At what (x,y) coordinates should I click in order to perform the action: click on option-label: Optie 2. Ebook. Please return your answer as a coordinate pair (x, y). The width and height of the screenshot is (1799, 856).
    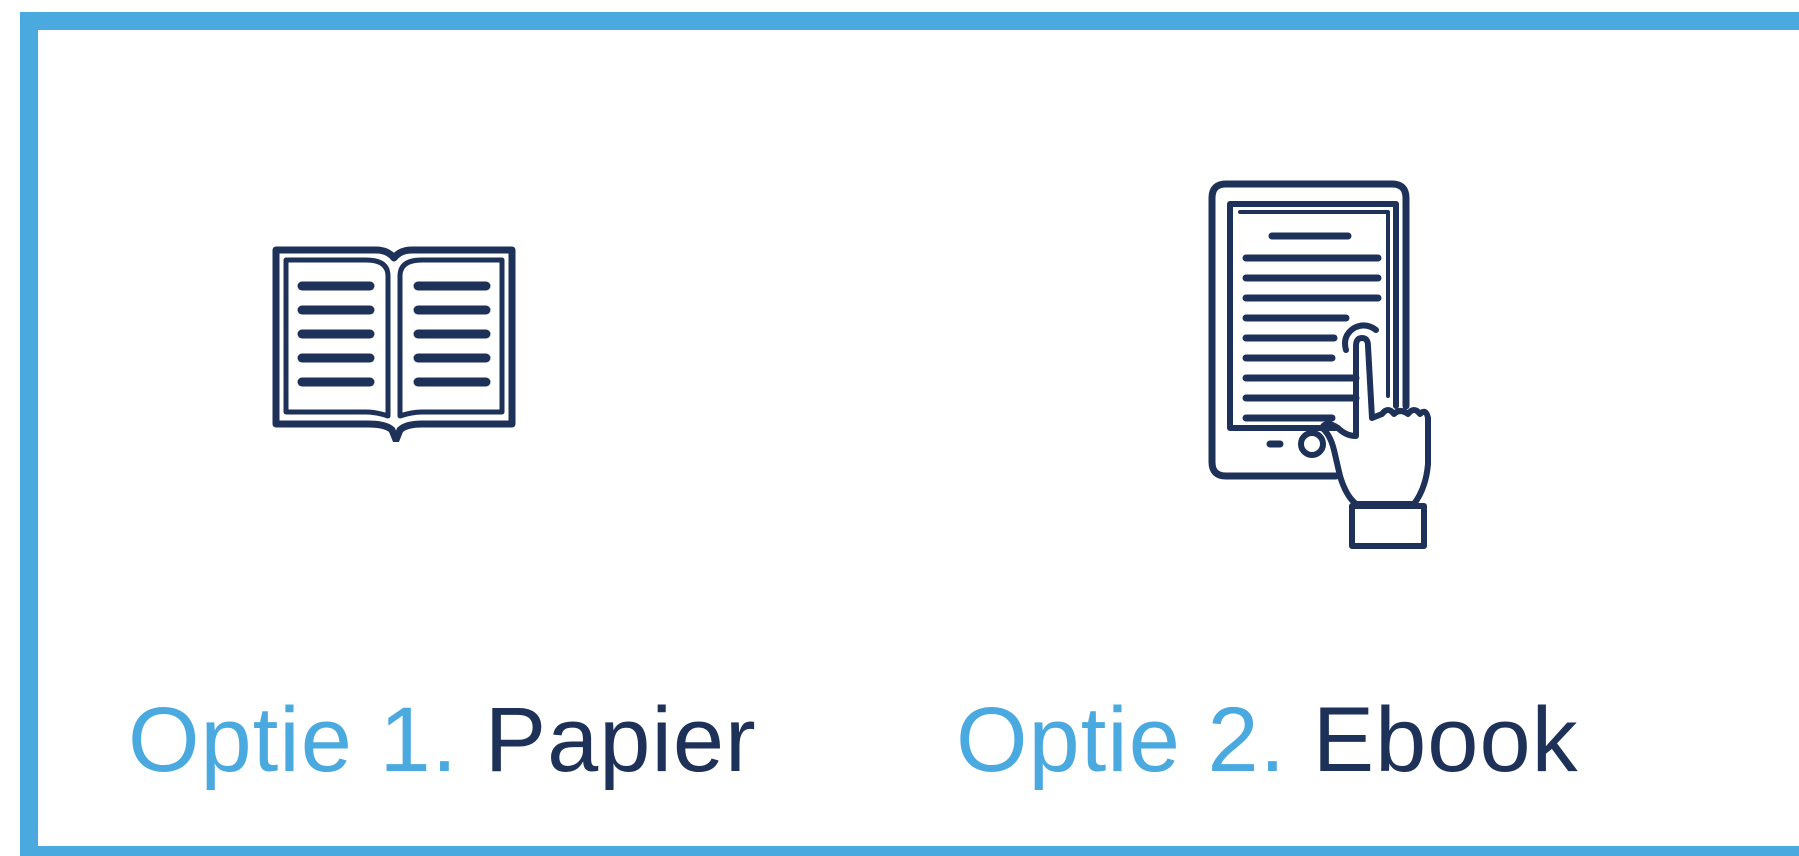
    Looking at the image, I should click on (1267, 740).